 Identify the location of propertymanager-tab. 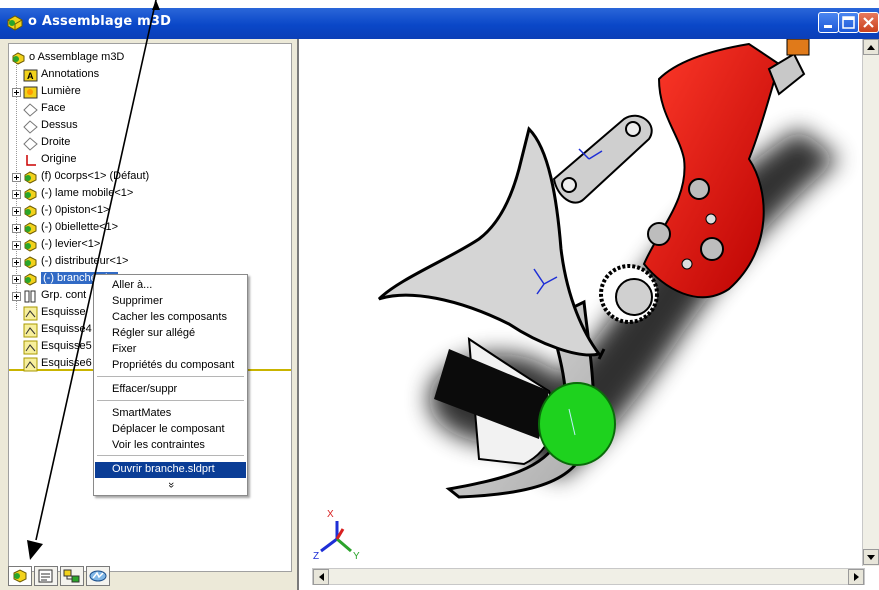
(46, 576).